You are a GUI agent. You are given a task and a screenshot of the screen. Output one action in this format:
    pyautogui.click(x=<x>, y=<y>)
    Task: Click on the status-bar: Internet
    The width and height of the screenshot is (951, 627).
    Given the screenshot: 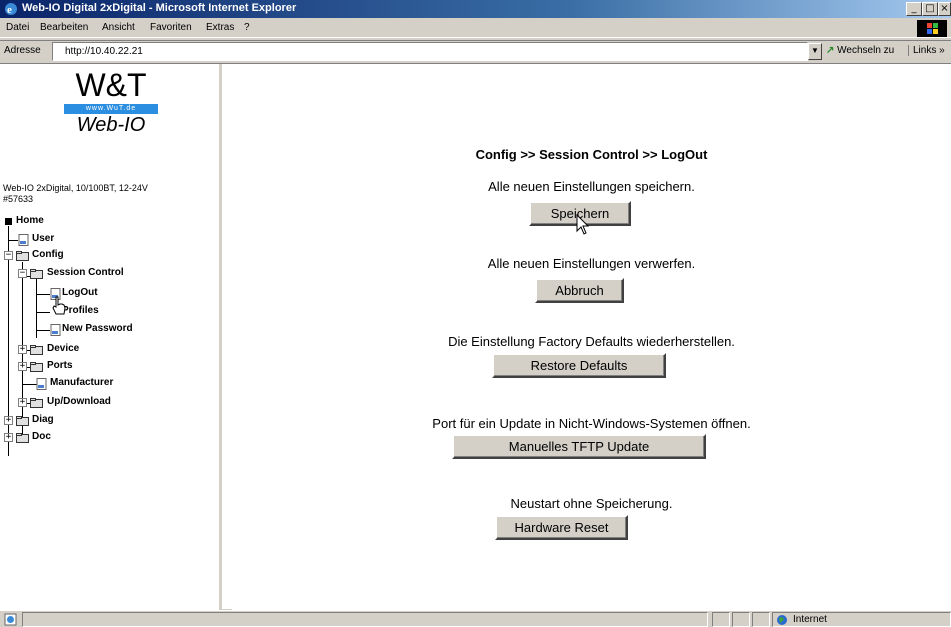 What is the action you would take?
    pyautogui.click(x=475, y=618)
    